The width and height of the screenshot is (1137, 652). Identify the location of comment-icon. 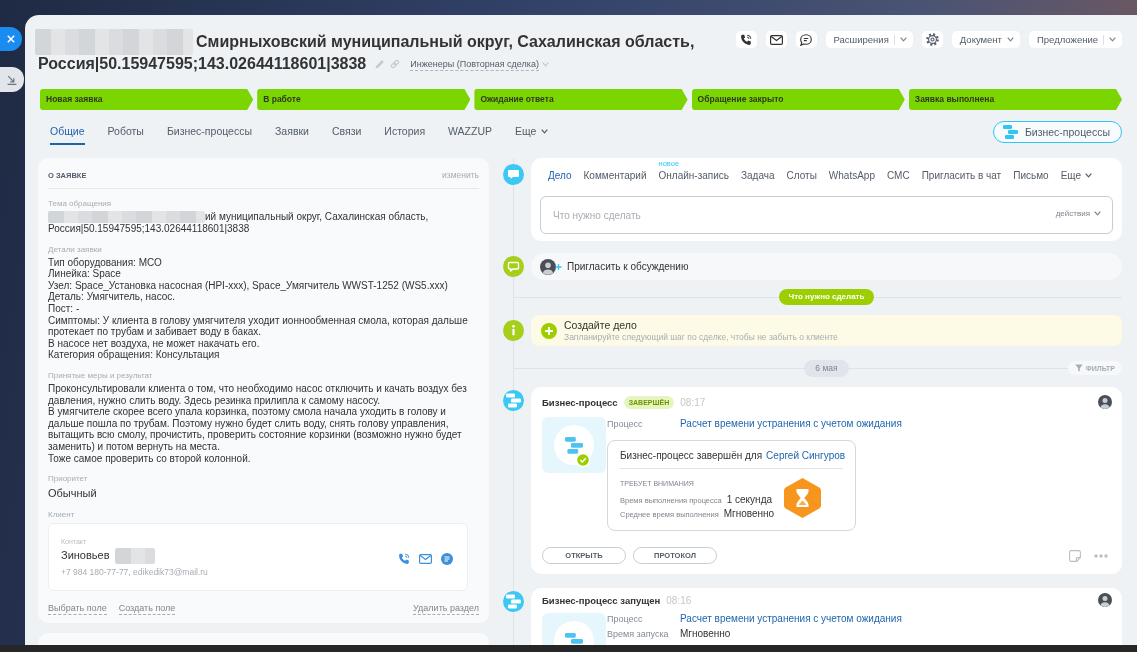
(513, 266).